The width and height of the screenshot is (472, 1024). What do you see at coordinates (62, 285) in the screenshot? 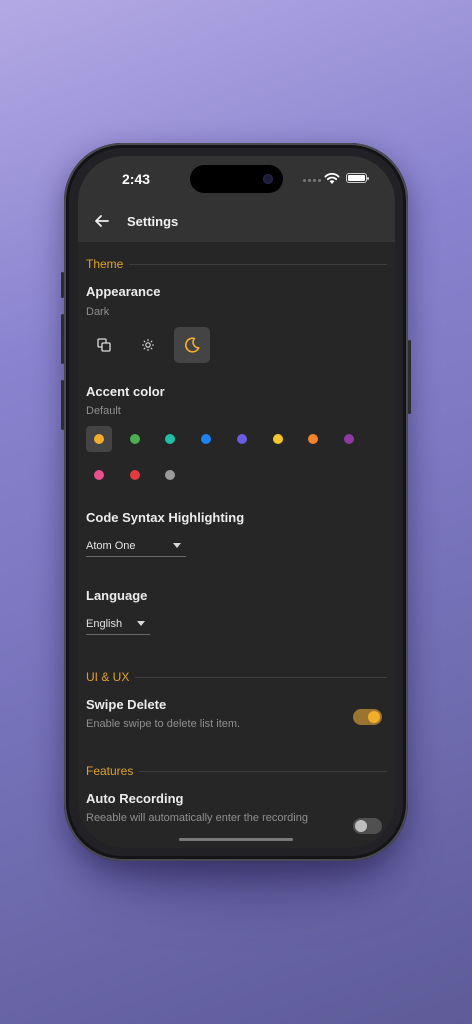
I see `action-button` at bounding box center [62, 285].